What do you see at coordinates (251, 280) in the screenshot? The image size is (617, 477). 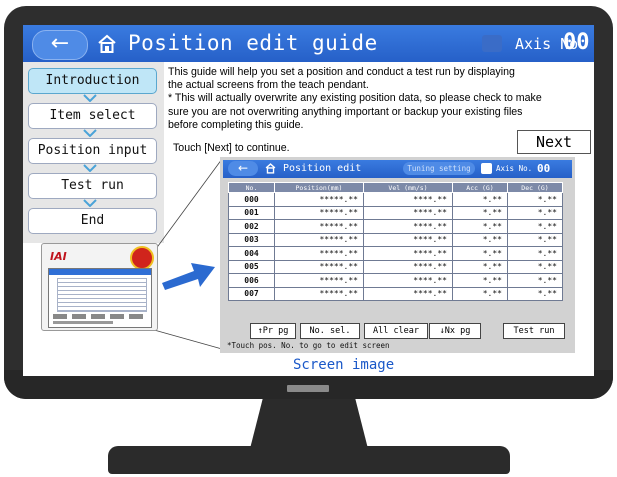 I see `position-no: 006` at bounding box center [251, 280].